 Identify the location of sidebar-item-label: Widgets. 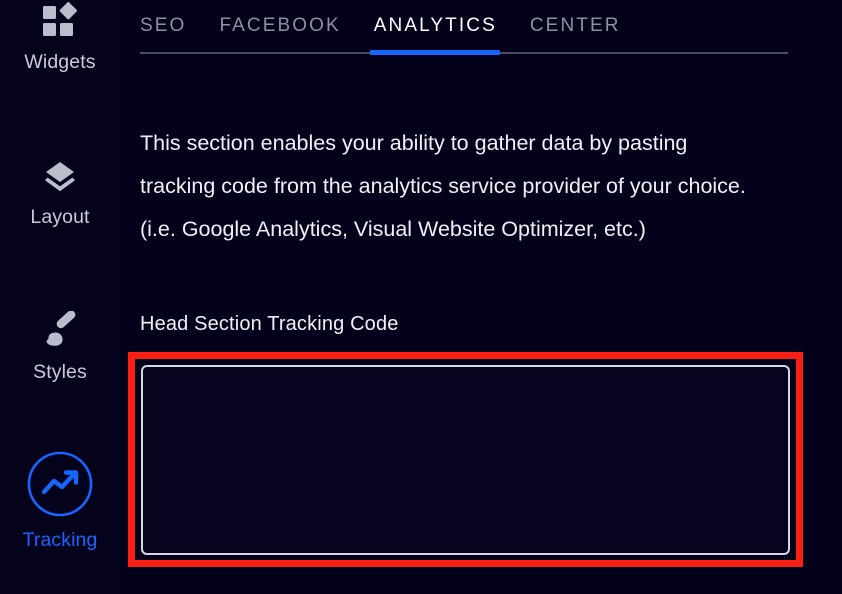
(60, 62).